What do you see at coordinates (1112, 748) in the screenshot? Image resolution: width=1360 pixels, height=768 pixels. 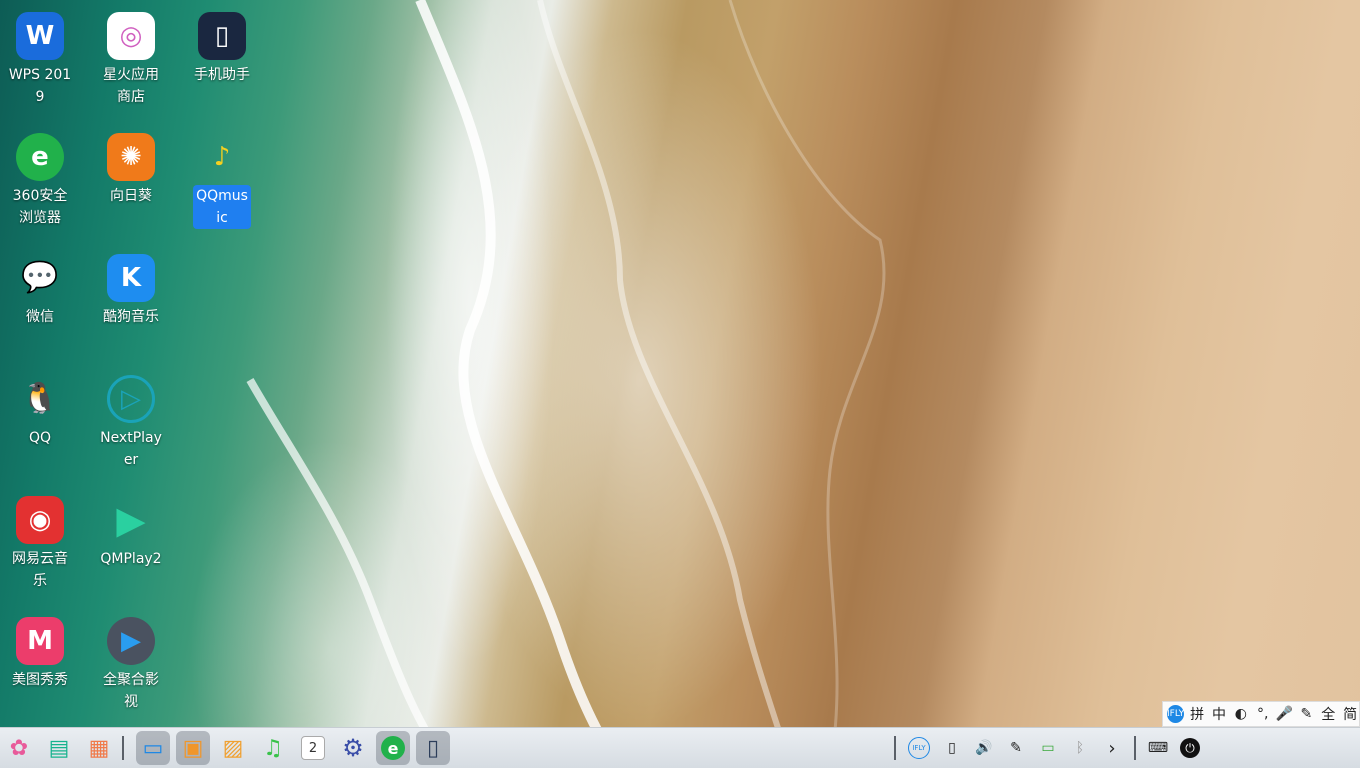 I see `tray-expand-chevron-icon: ›` at bounding box center [1112, 748].